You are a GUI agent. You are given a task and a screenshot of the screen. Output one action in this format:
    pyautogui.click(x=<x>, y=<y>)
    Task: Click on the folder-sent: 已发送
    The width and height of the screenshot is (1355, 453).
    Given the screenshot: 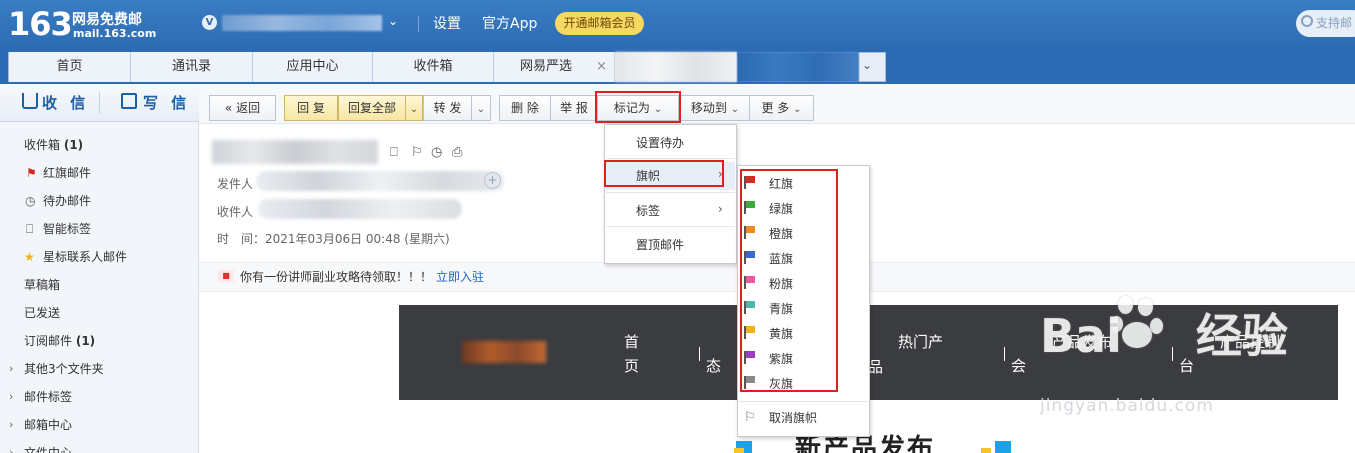 What is the action you would take?
    pyautogui.click(x=42, y=313)
    